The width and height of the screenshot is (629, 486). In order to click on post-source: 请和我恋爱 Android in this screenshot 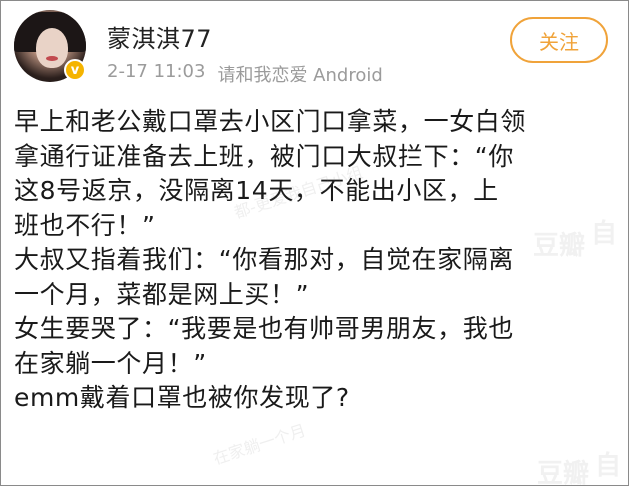, I will do `click(299, 74)`.